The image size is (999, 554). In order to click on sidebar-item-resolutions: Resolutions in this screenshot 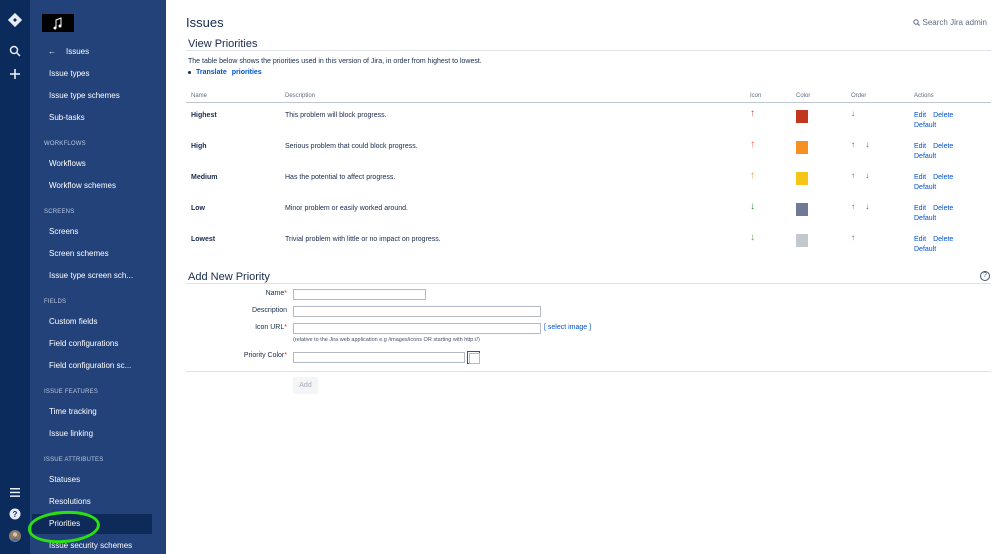, I will do `click(98, 502)`.